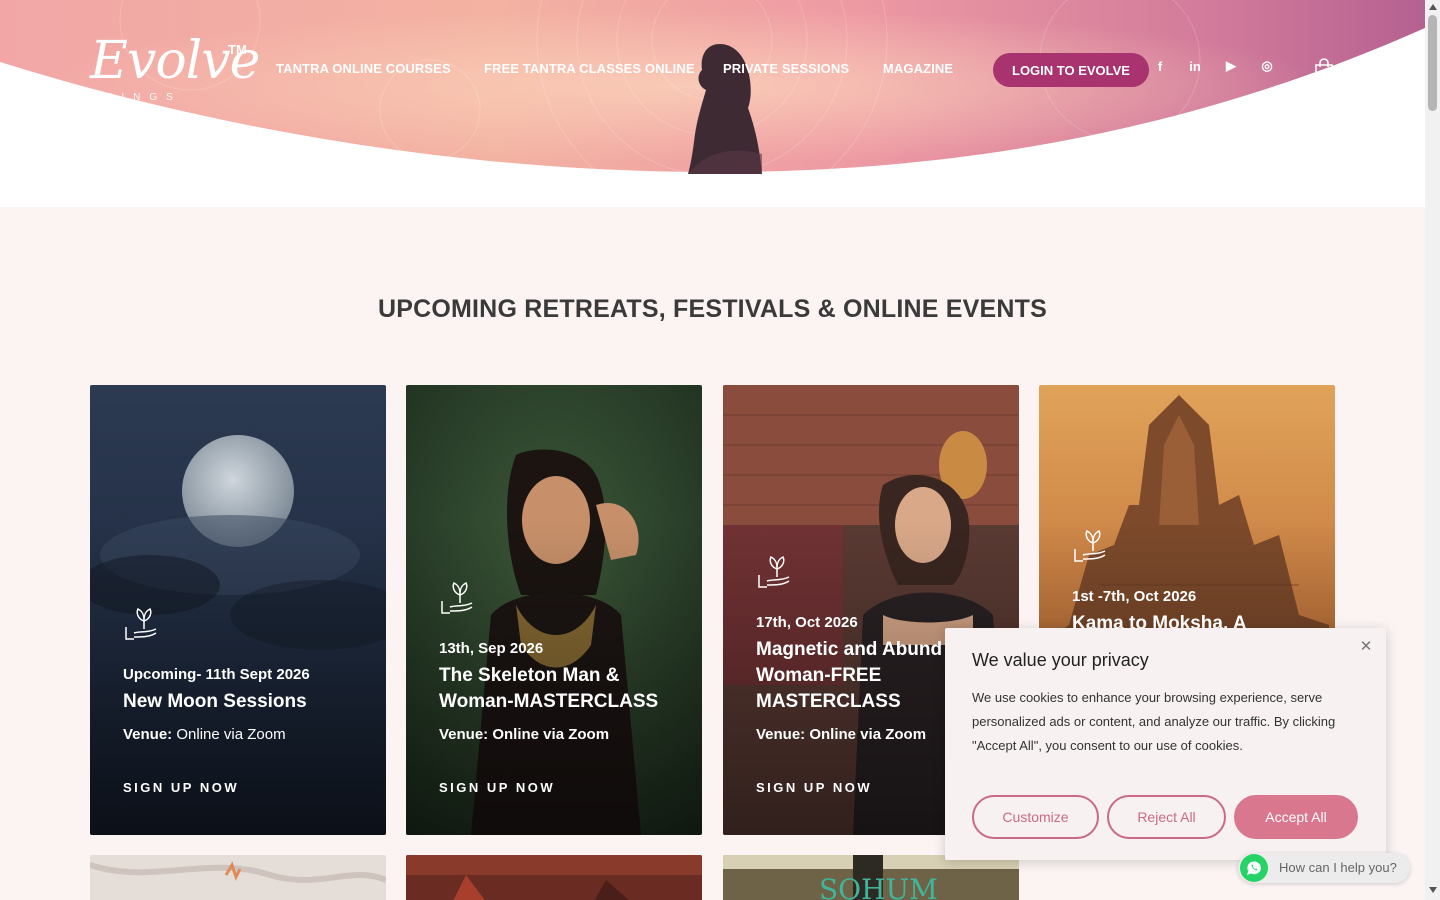  Describe the element at coordinates (216, 674) in the screenshot. I see `event-date: Upcoming- 11th Sept 2026` at that location.